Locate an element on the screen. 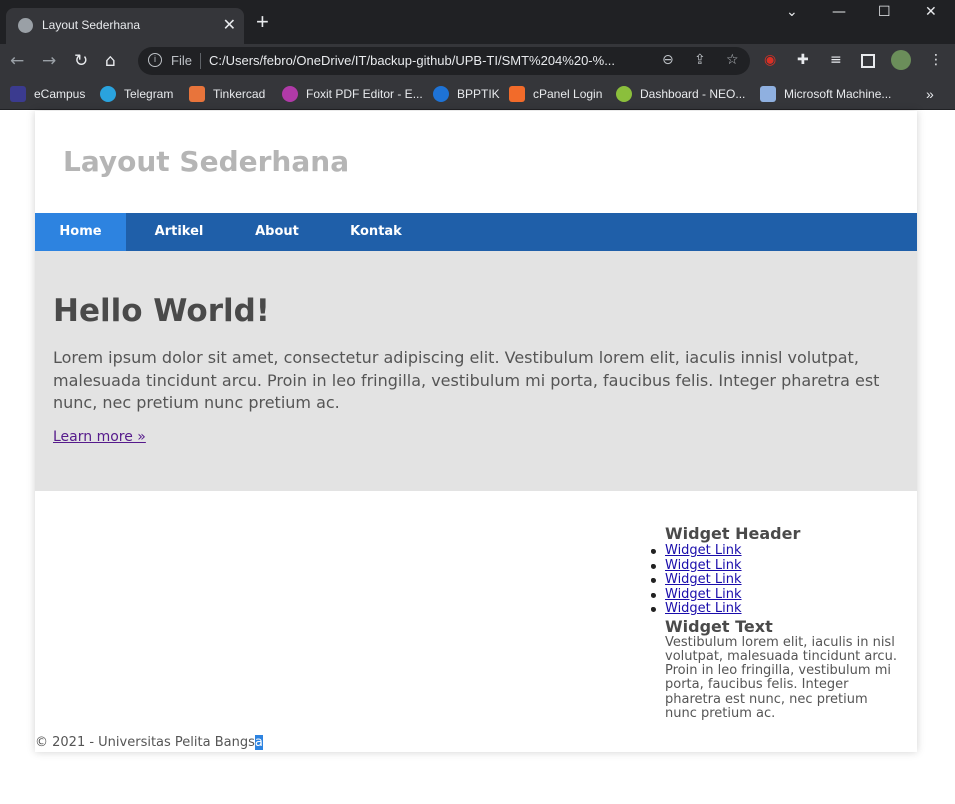  site-header: Layout Sederhana is located at coordinates (476, 162).